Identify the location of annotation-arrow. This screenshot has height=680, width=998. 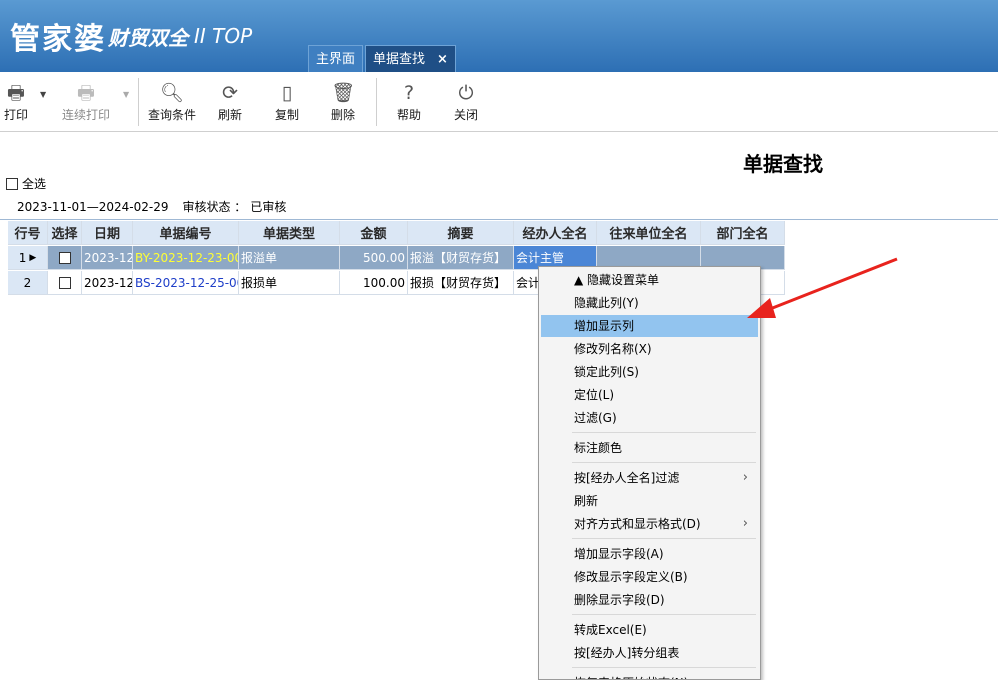
(822, 287).